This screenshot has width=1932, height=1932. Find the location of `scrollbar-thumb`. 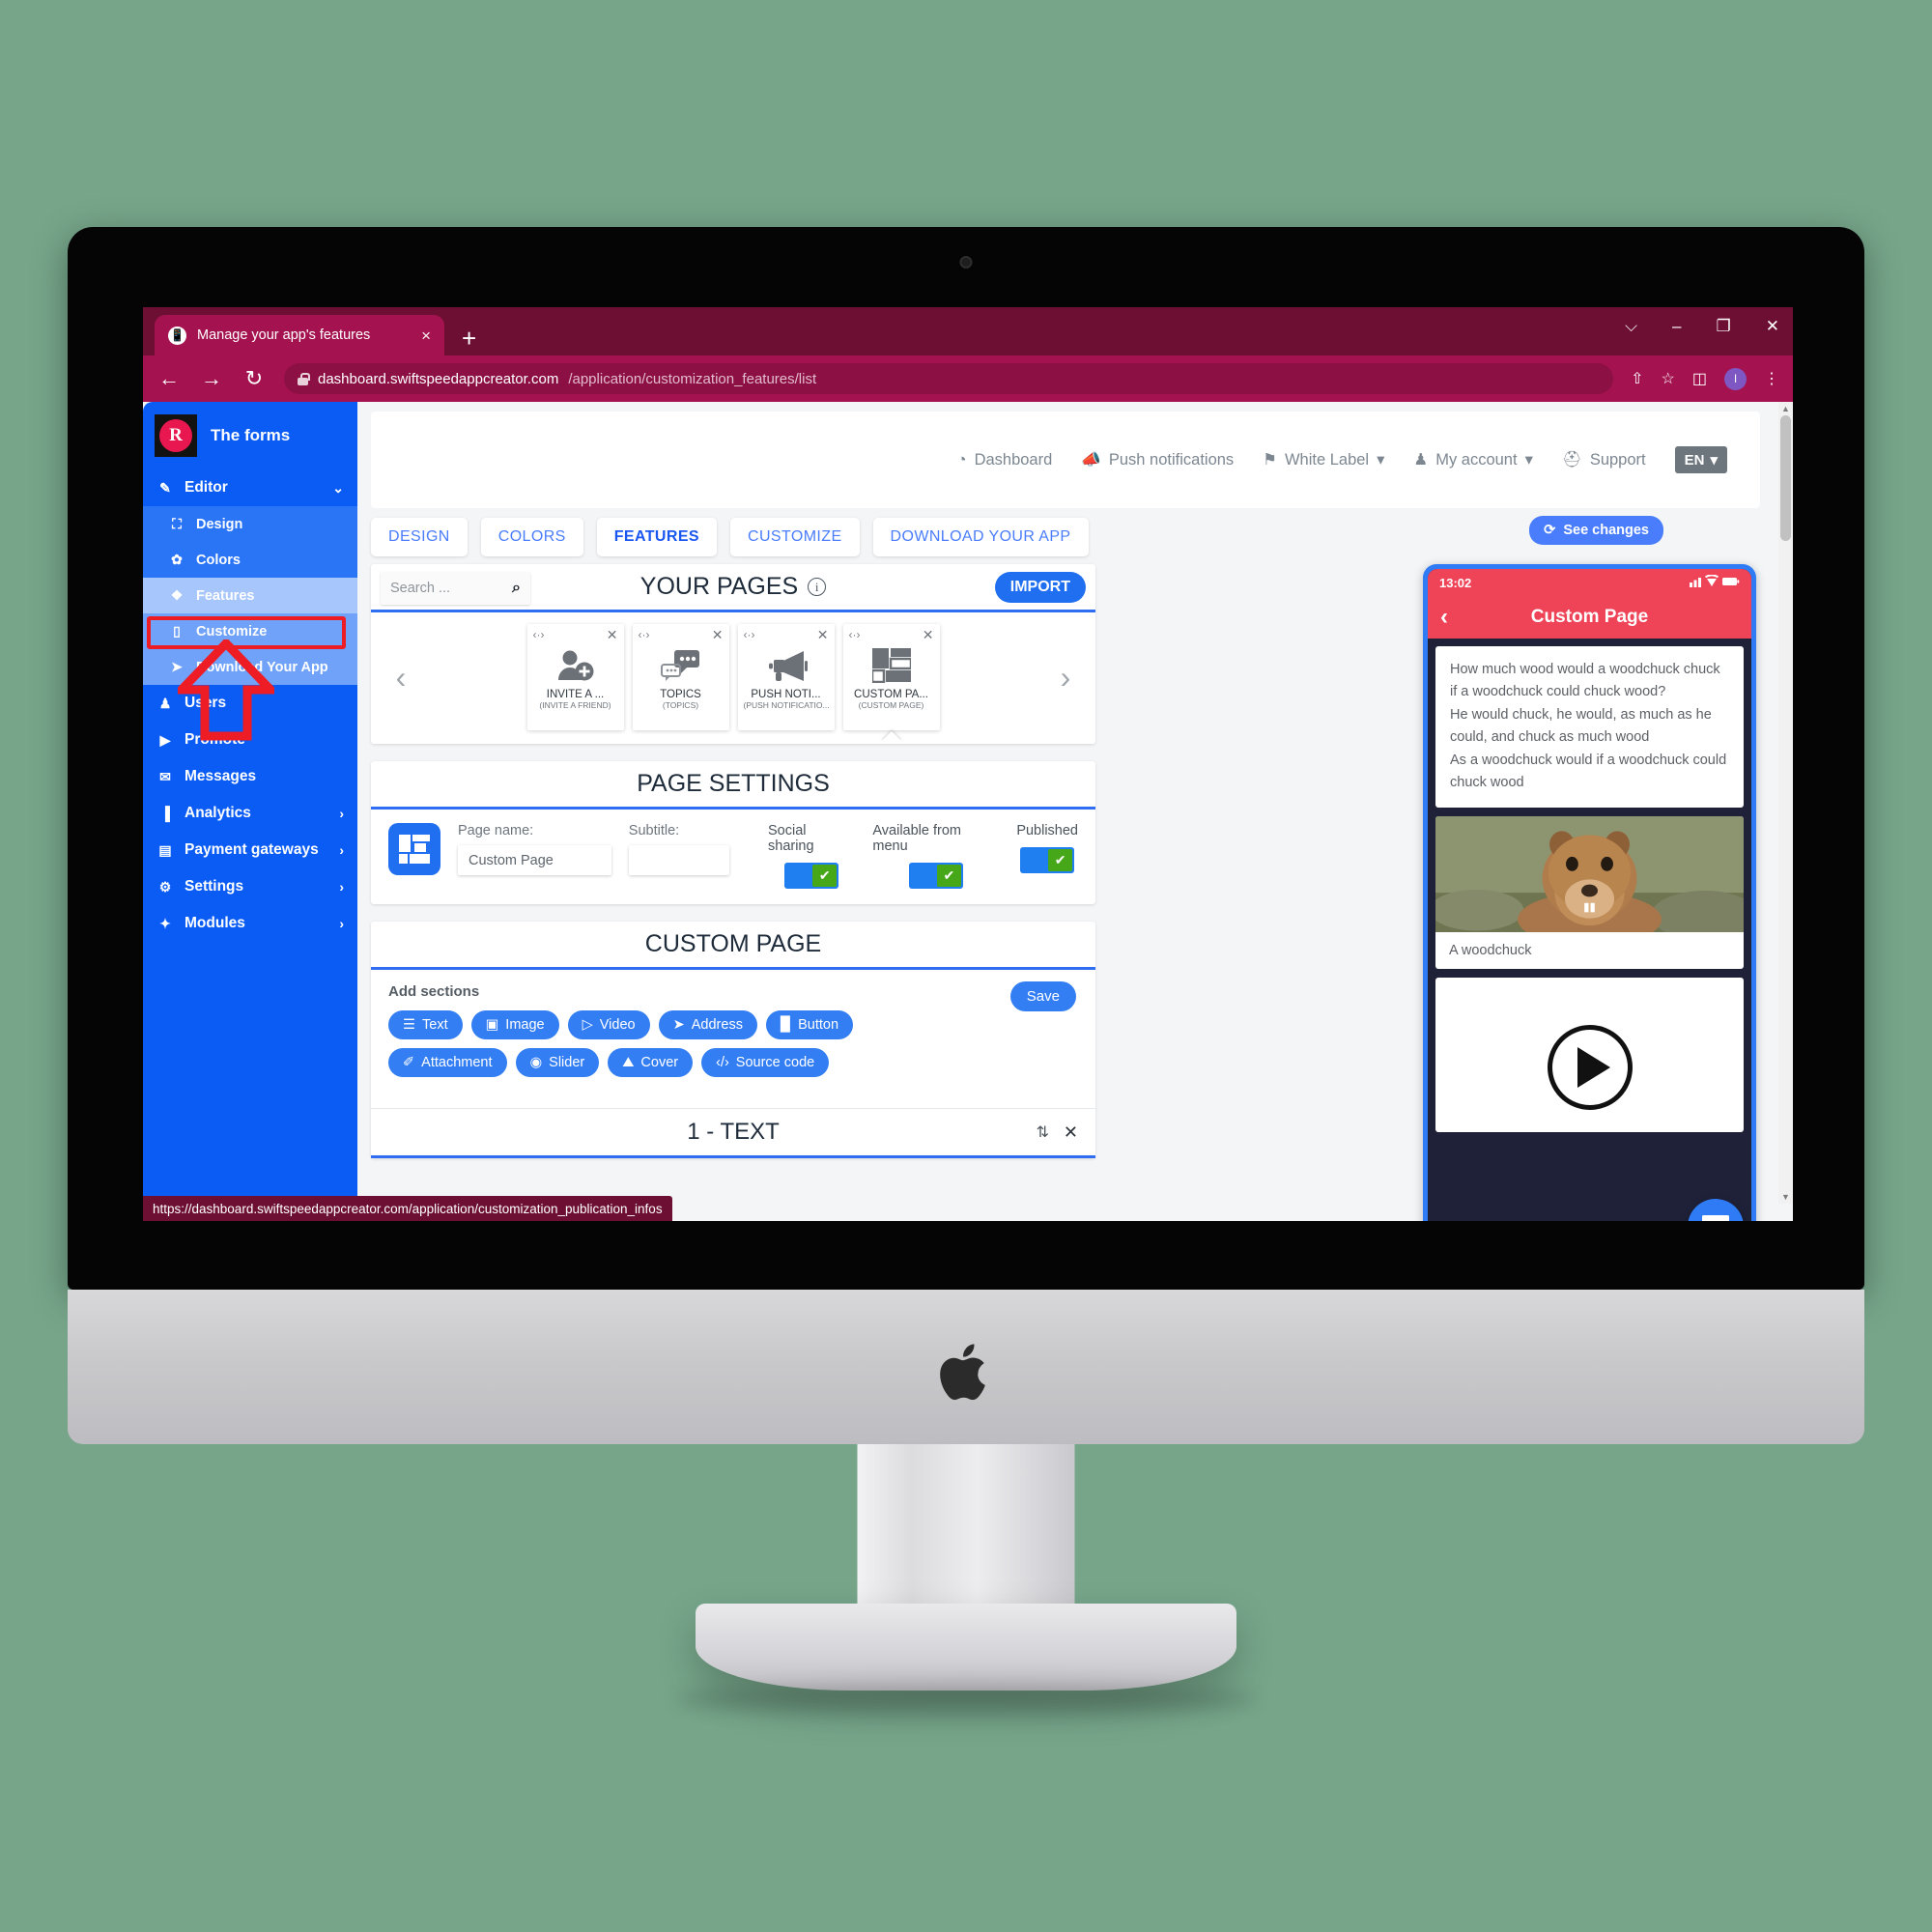

scrollbar-thumb is located at coordinates (1785, 478).